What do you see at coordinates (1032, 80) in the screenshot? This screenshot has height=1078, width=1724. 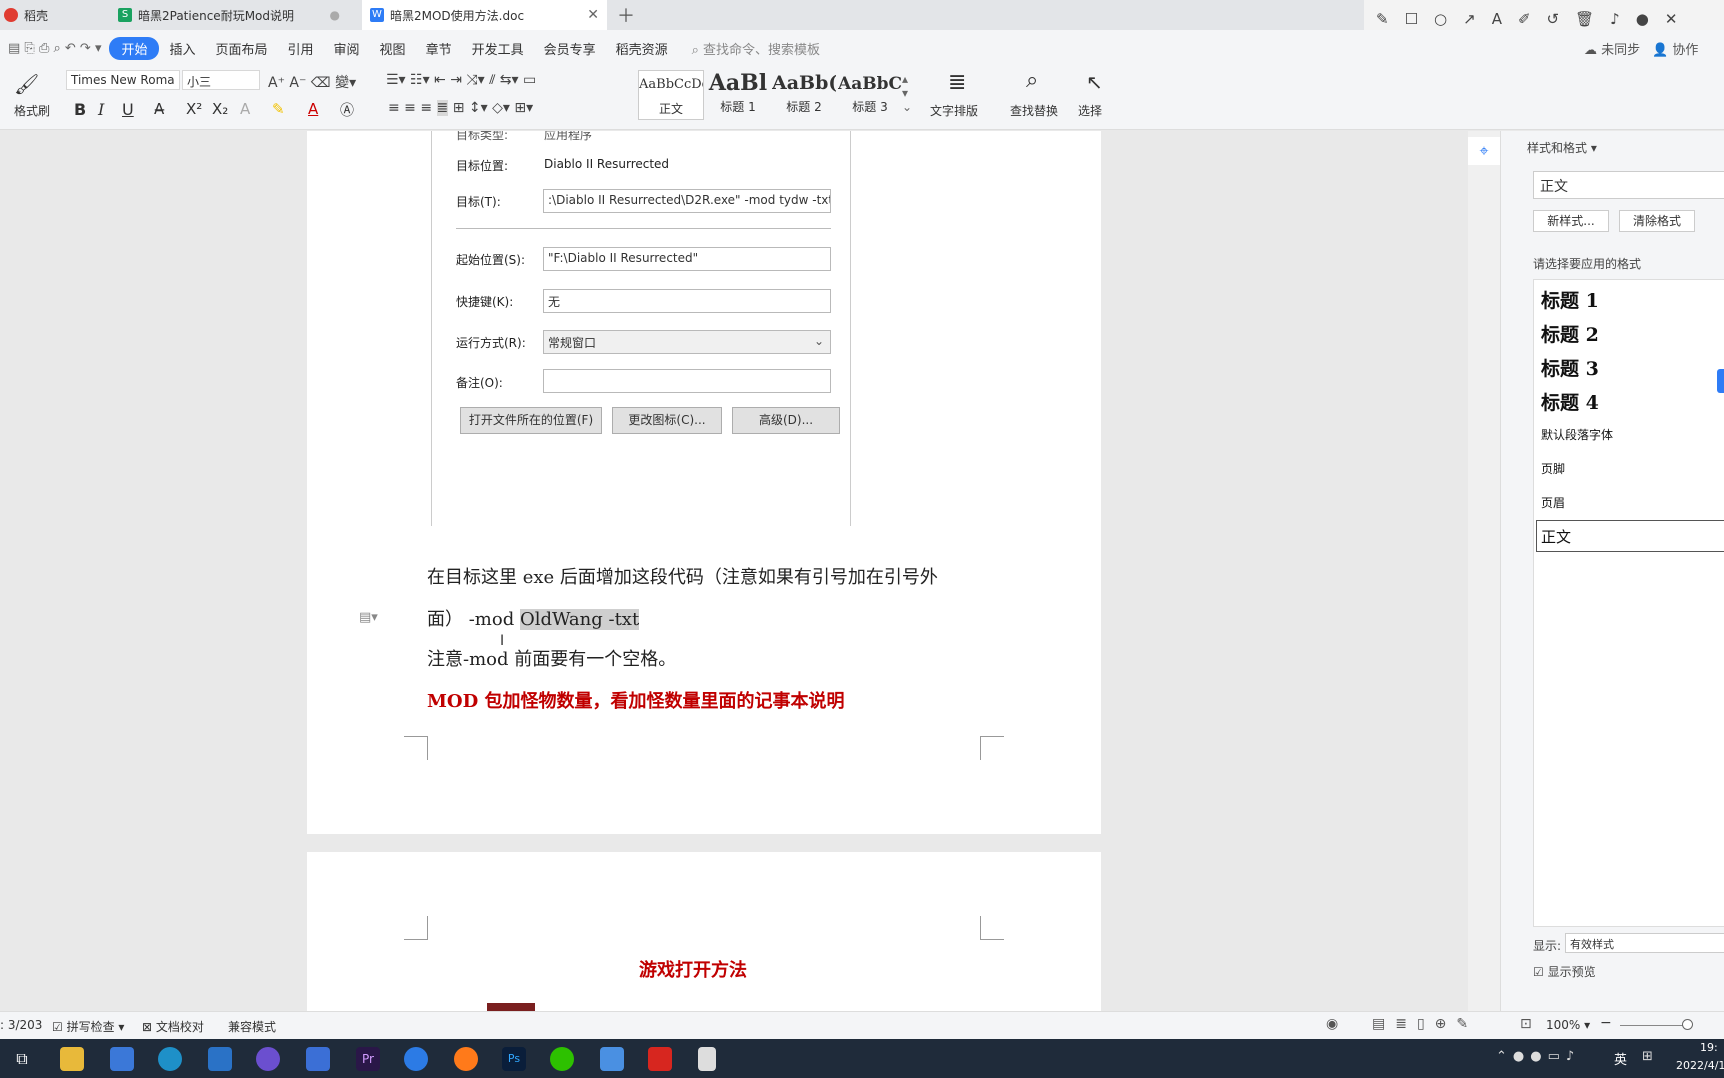 I see `find-replace-icon: ⌕` at bounding box center [1032, 80].